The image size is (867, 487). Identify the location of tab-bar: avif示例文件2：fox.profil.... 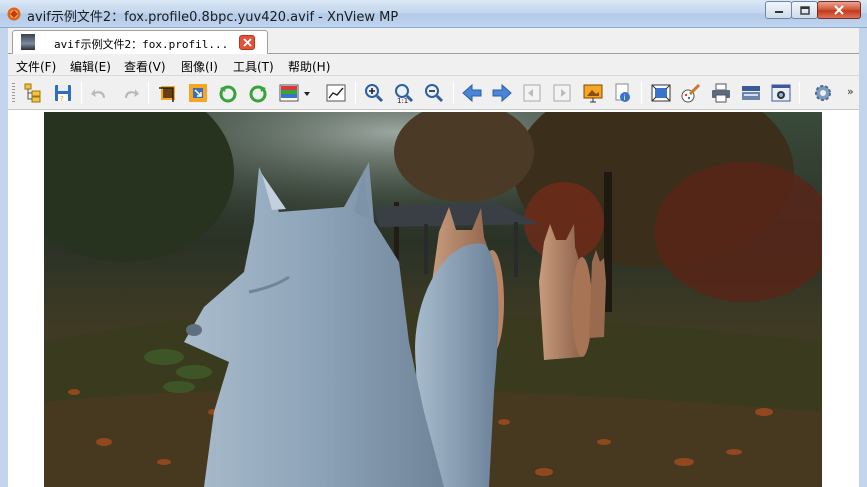
(433, 41).